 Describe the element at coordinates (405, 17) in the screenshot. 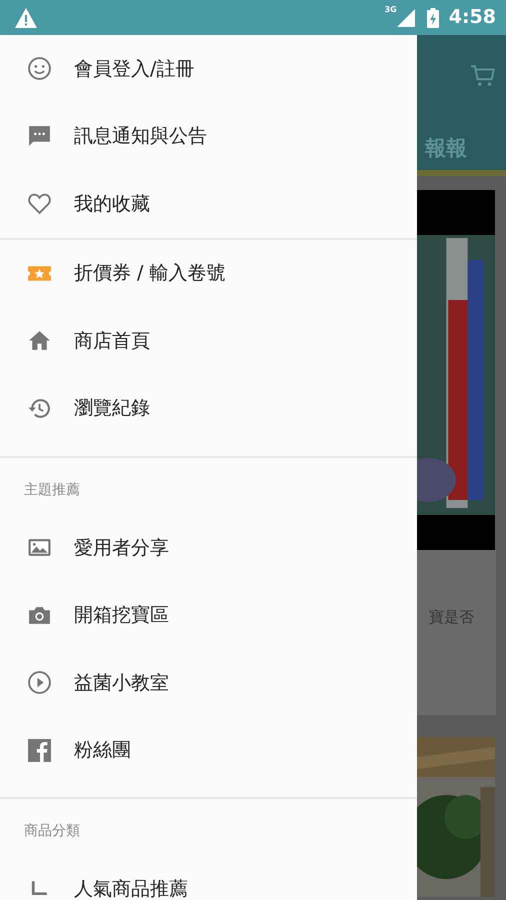

I see `signal-icon` at that location.